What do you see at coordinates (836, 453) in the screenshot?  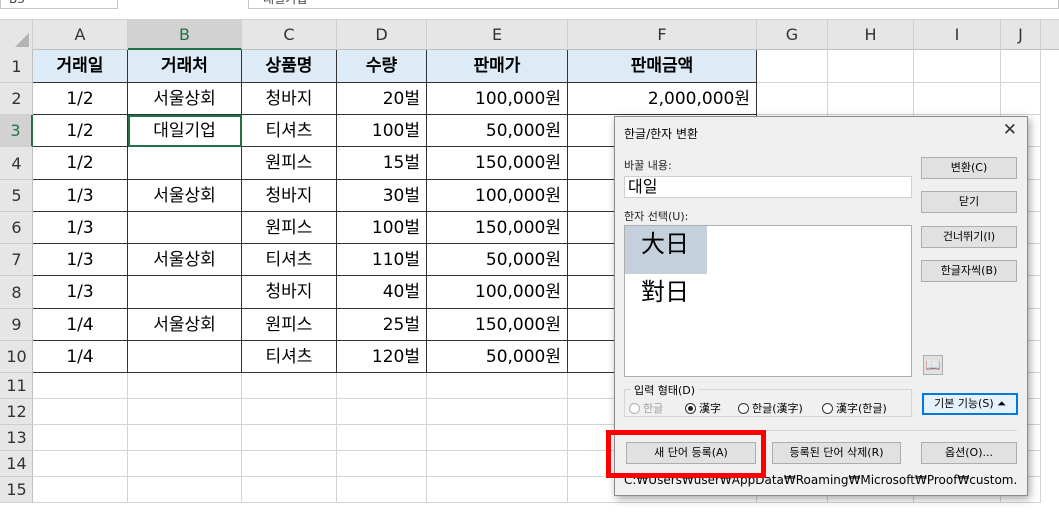 I see `delete-word-button: 등록된 단어 삭제(R)` at bounding box center [836, 453].